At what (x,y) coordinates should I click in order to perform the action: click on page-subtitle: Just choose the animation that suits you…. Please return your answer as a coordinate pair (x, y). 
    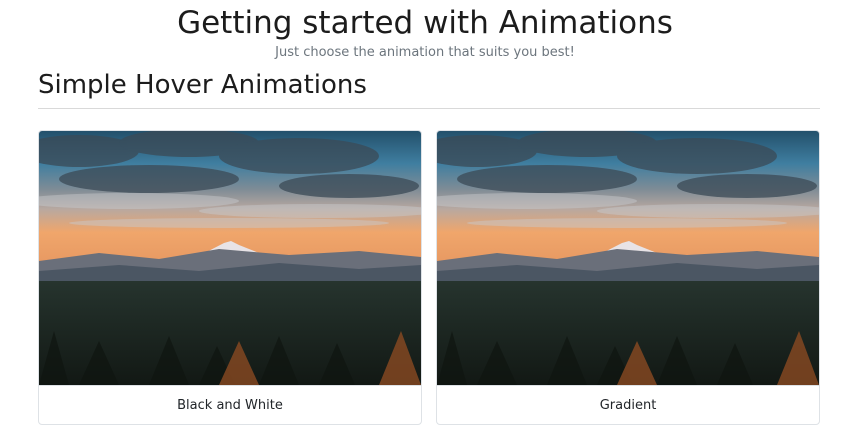
    Looking at the image, I should click on (425, 52).